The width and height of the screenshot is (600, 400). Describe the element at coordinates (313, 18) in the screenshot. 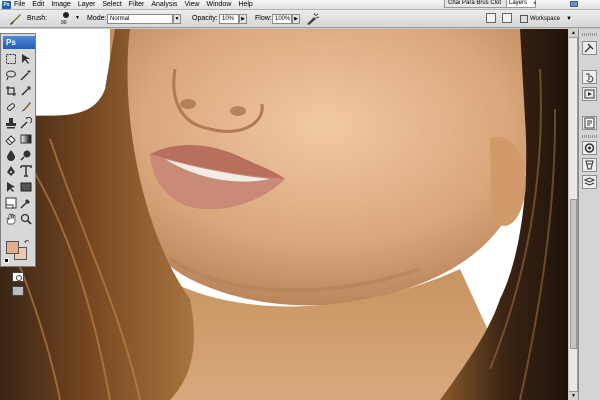

I see `airbrush-icon` at that location.